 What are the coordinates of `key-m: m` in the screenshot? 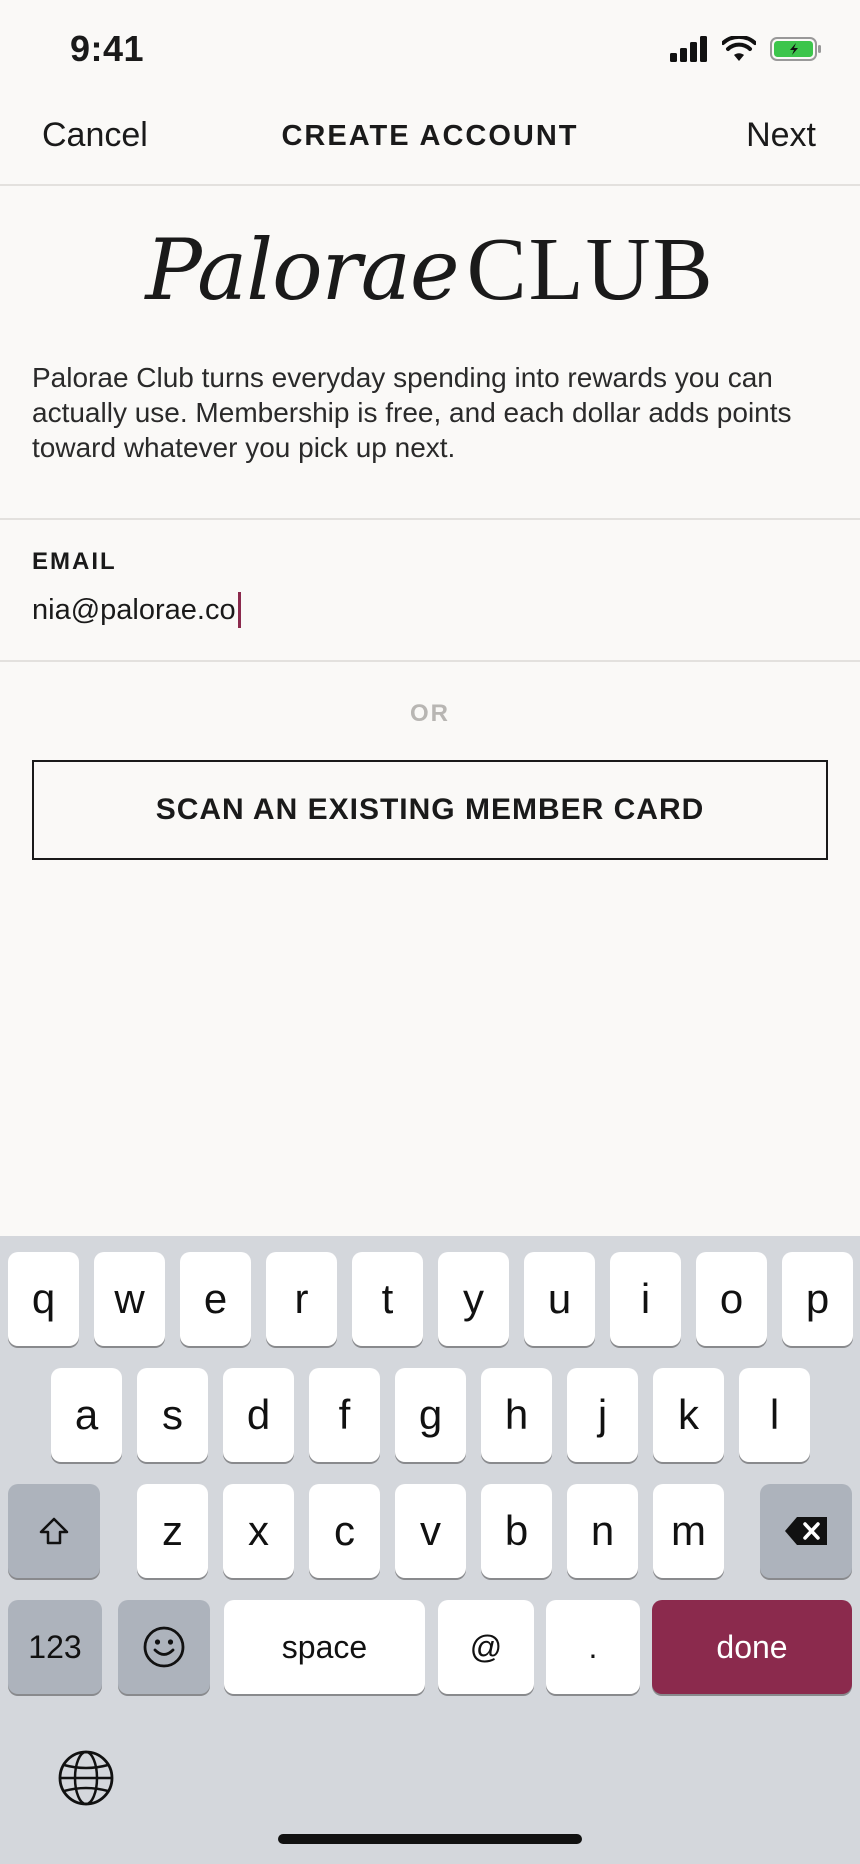 It's located at (688, 1531).